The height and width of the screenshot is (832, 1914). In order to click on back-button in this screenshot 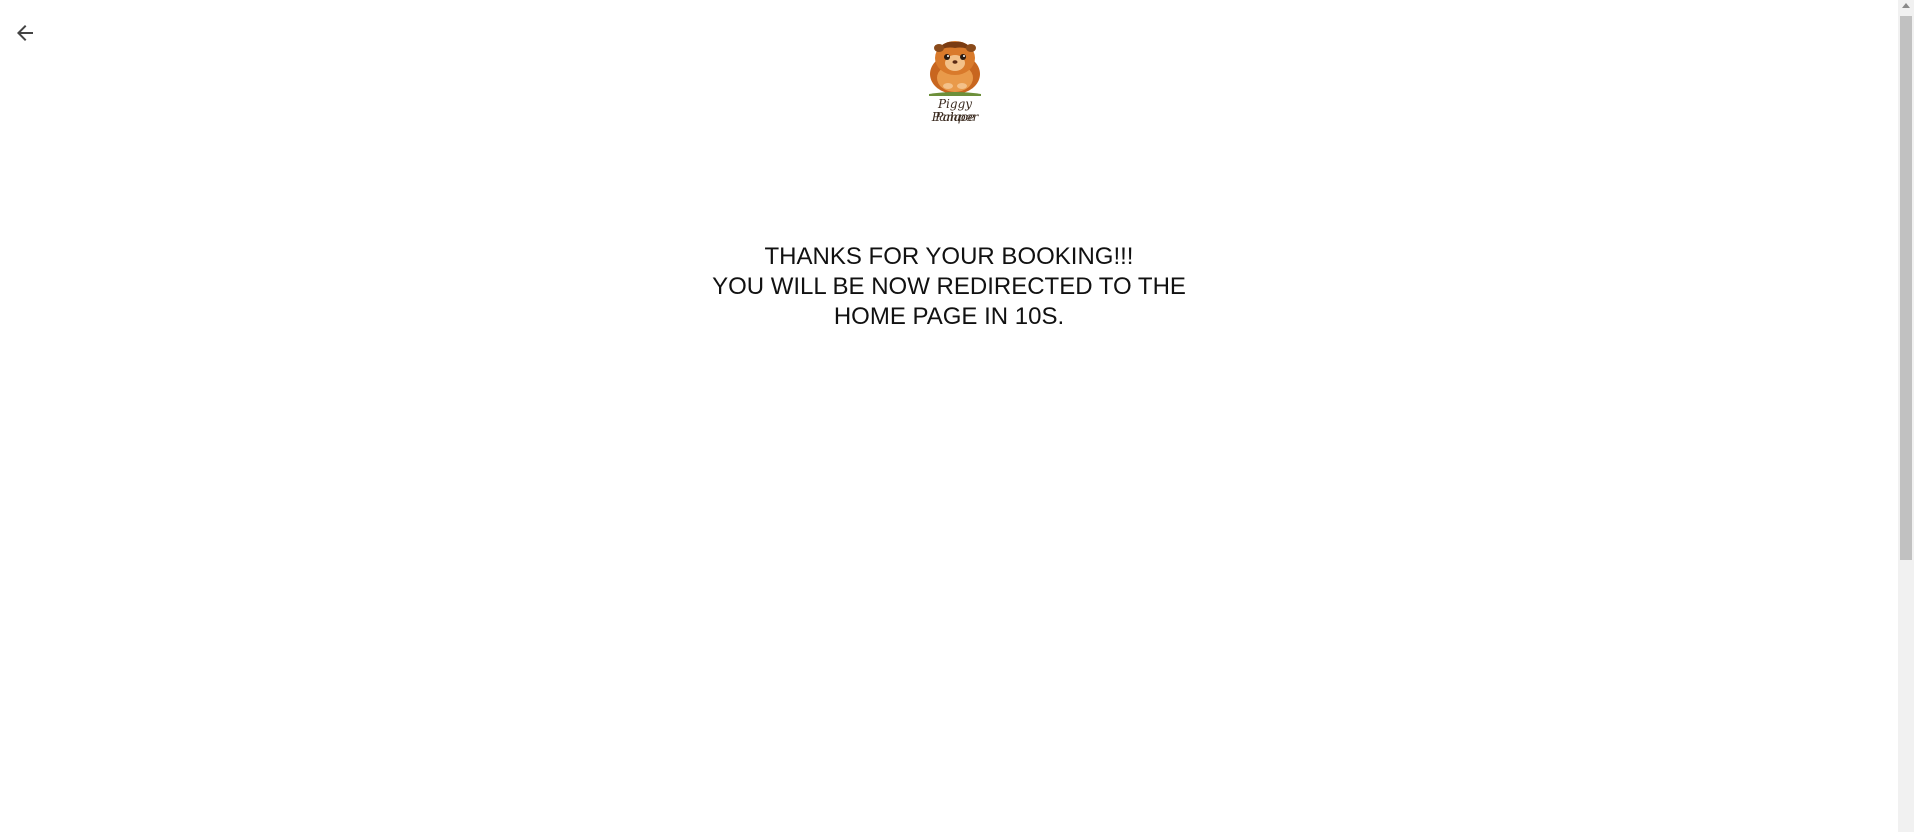, I will do `click(25, 33)`.